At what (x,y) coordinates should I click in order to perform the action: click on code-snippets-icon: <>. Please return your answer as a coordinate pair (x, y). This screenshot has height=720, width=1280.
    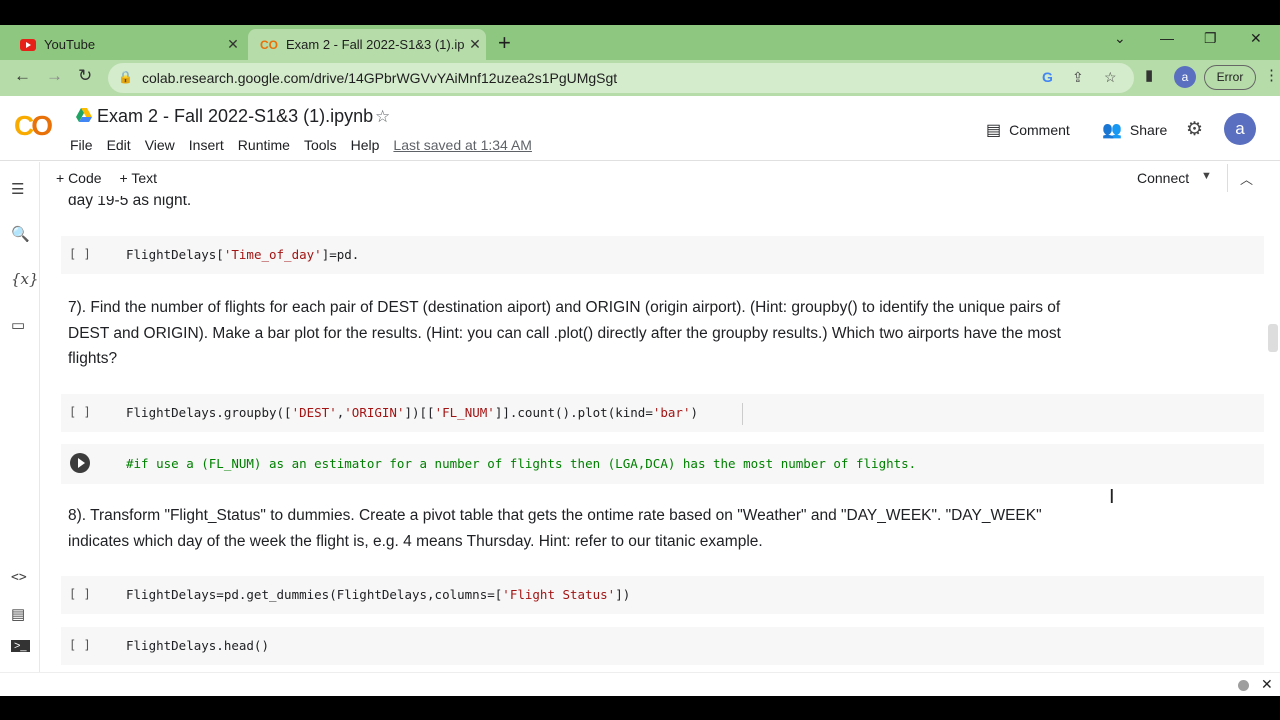
    Looking at the image, I should click on (19, 577).